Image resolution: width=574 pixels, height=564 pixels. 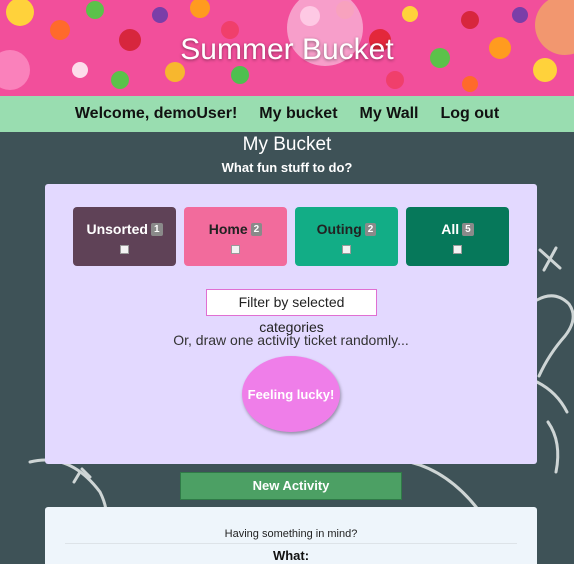 What do you see at coordinates (291, 486) in the screenshot?
I see `new-activity-button: New Activity` at bounding box center [291, 486].